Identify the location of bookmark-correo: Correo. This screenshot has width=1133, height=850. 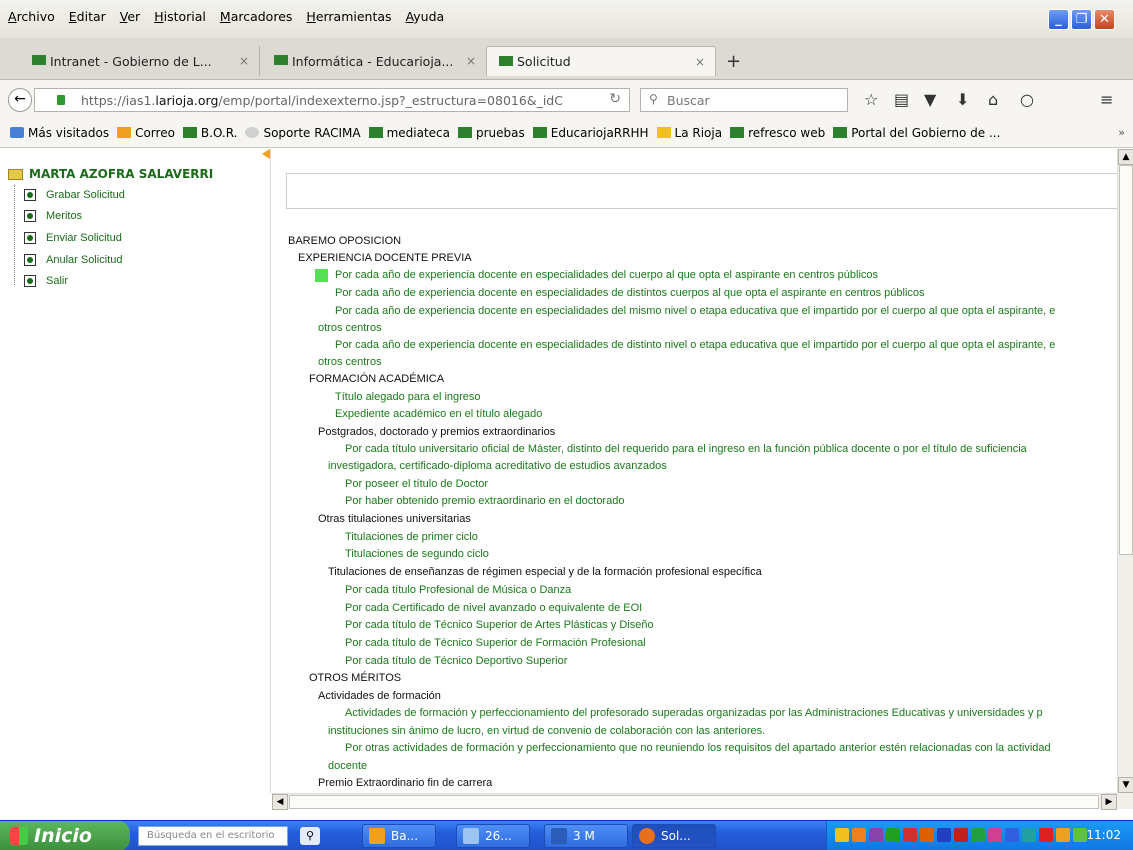
(146, 133).